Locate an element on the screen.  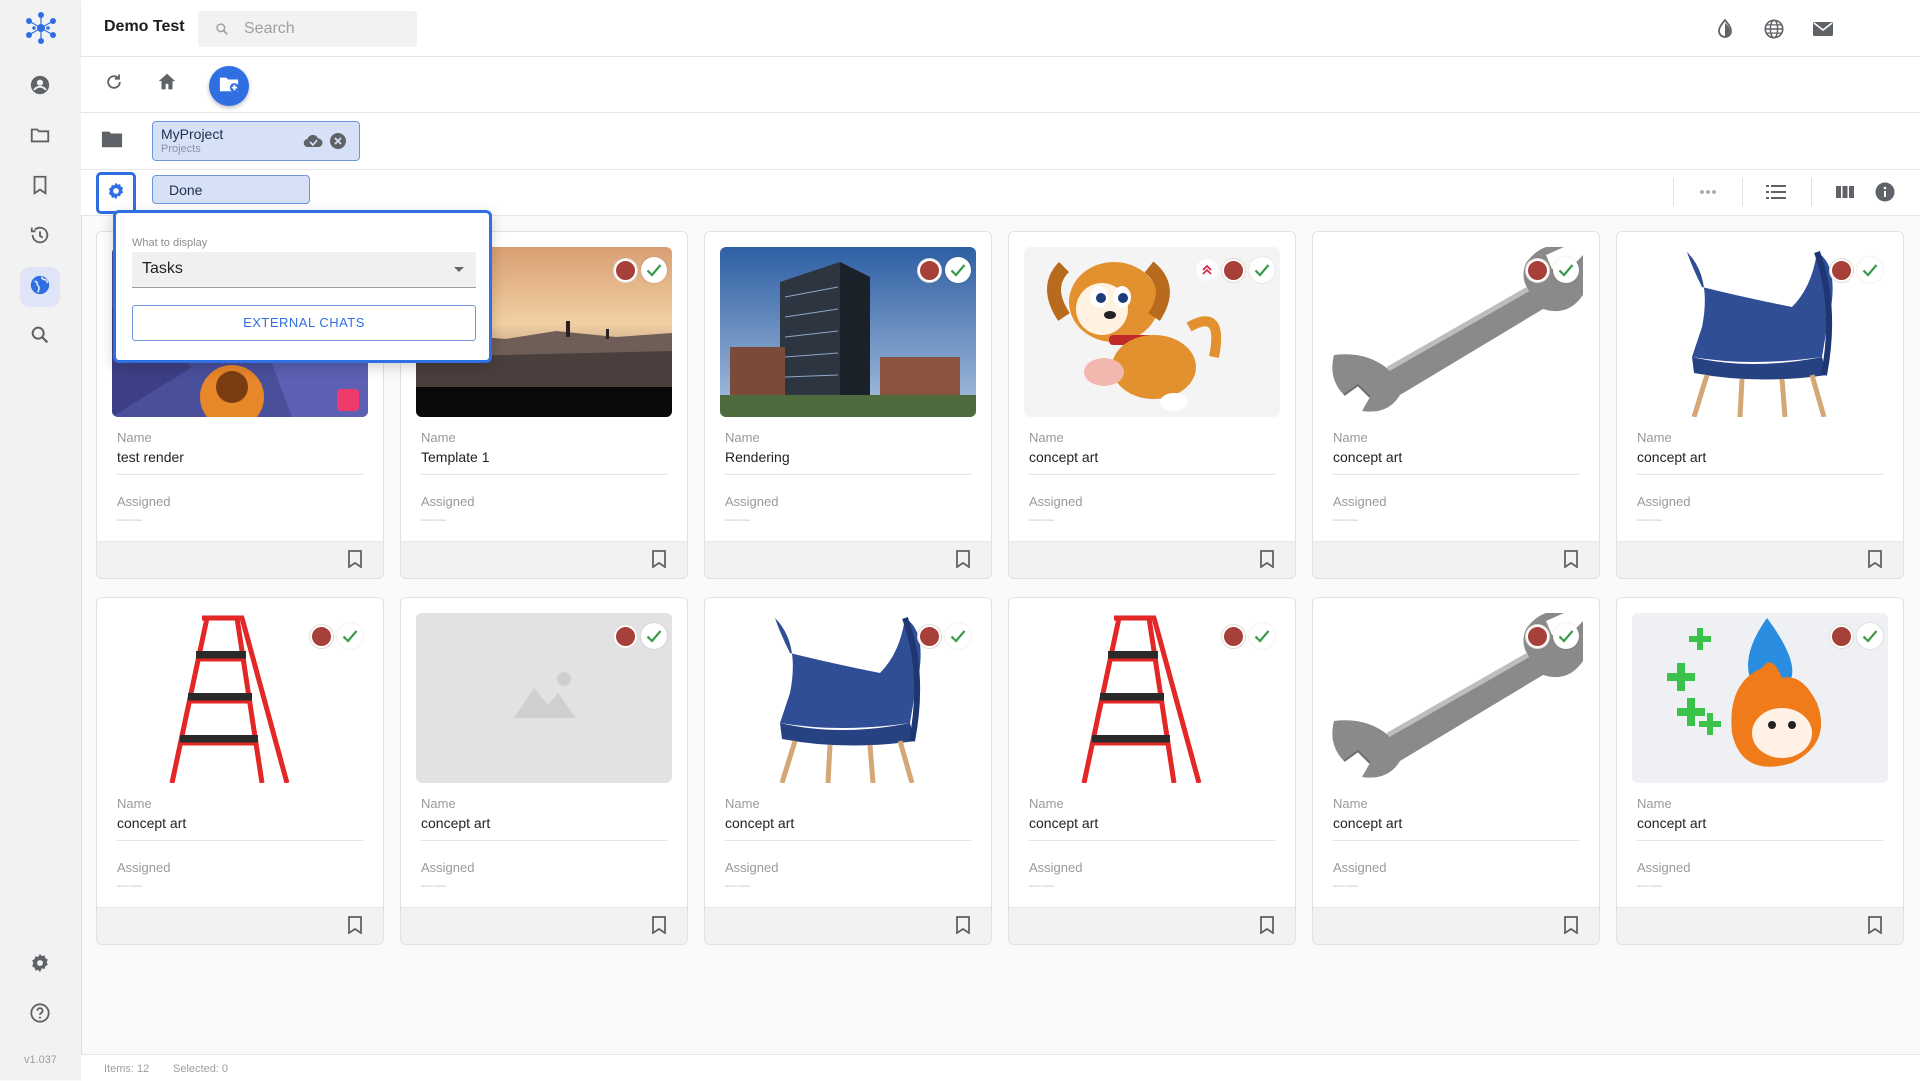
app-title: Demo Test is located at coordinates (144, 26).